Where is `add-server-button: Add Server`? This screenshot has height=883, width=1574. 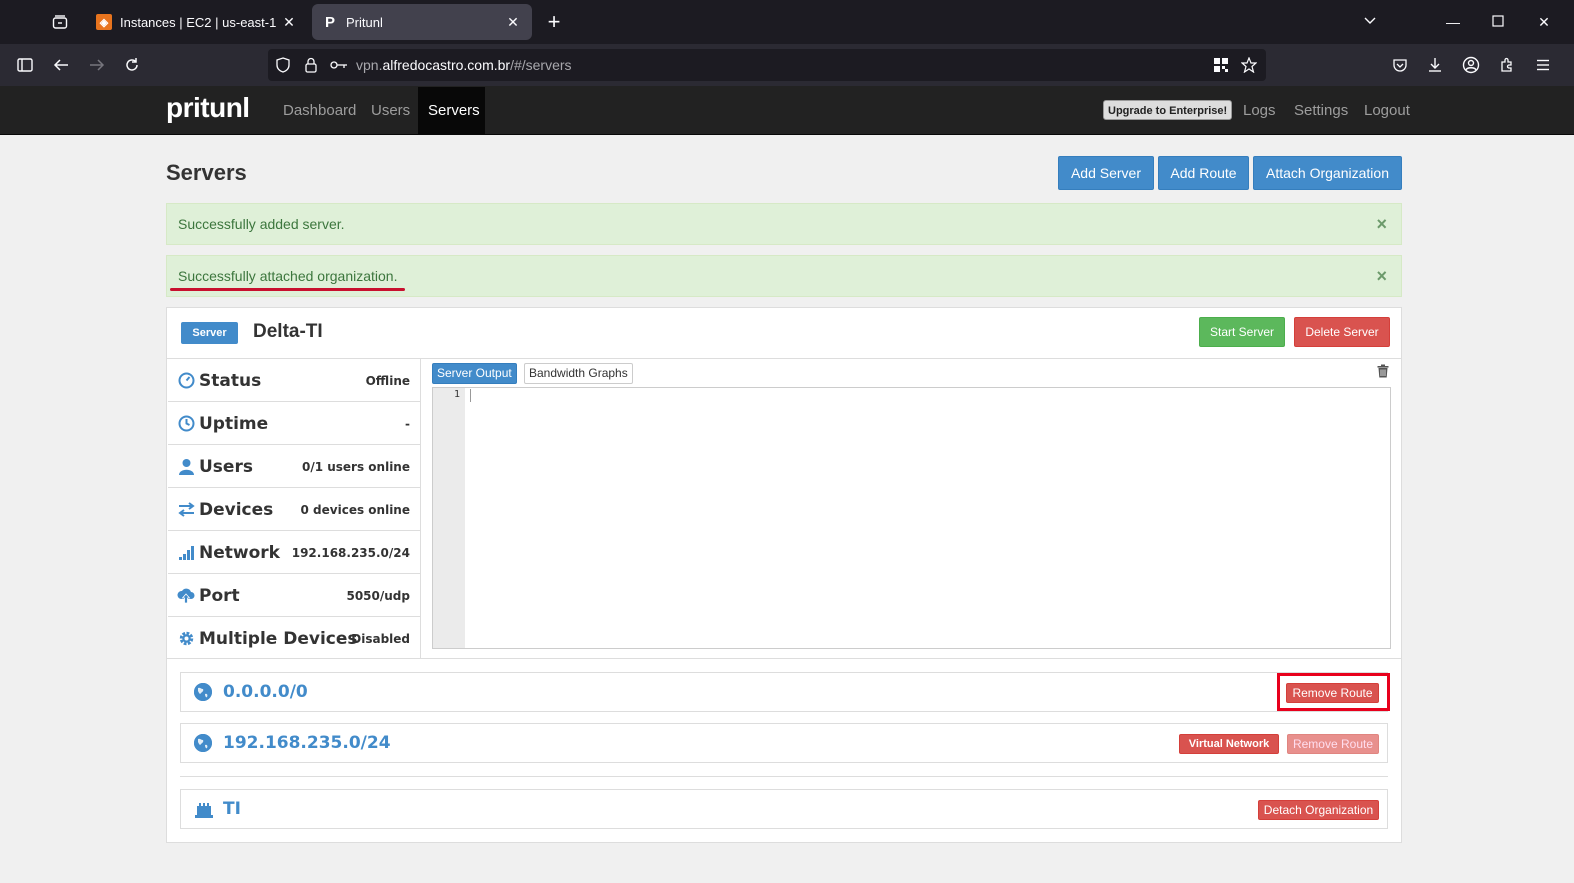 add-server-button: Add Server is located at coordinates (1106, 173).